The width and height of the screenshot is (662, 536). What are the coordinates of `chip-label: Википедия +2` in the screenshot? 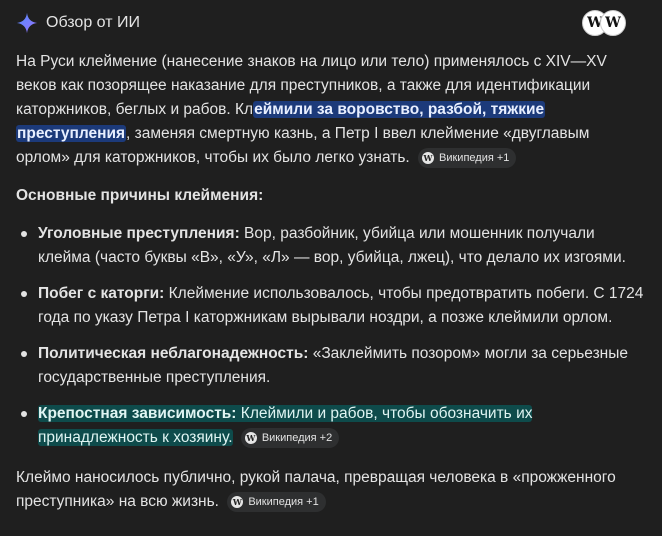 It's located at (297, 437).